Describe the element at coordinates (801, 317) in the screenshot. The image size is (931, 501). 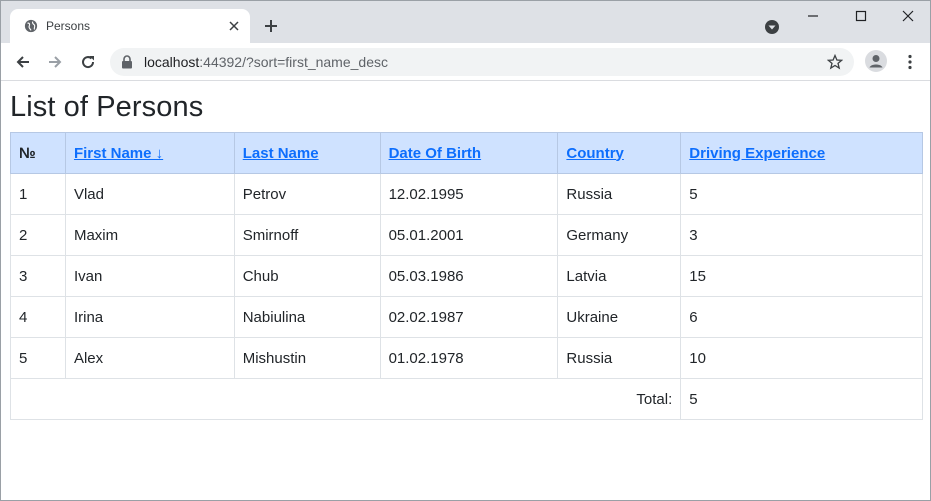
I see `cell-driving-experience: 6` at that location.